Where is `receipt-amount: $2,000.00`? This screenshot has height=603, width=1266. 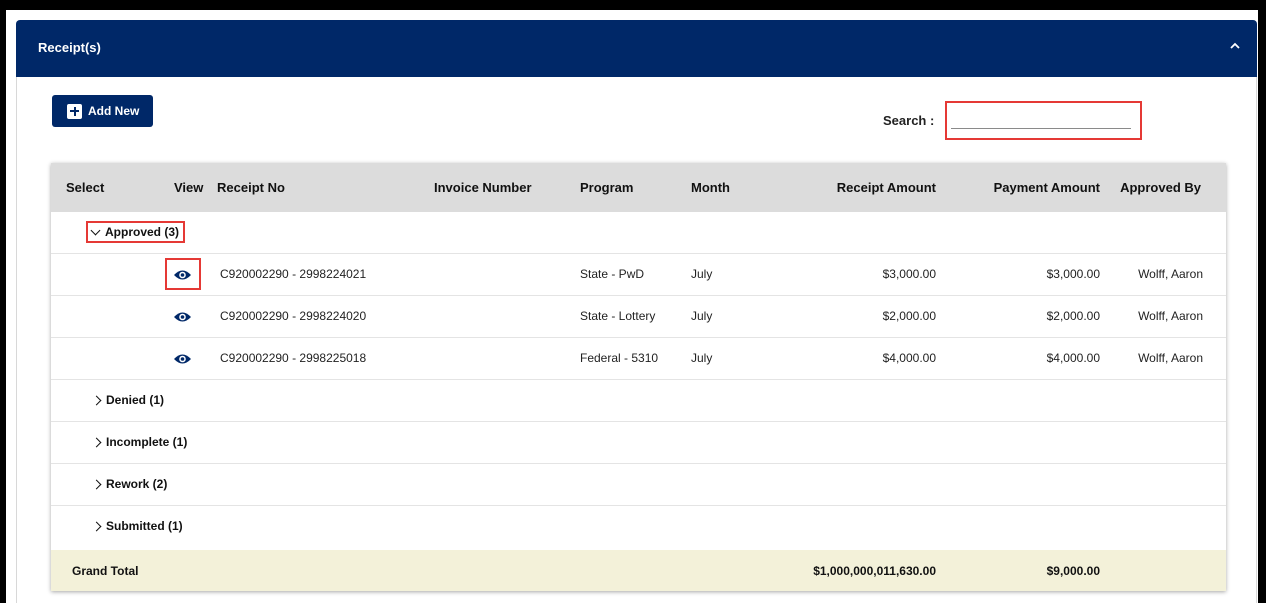 receipt-amount: $2,000.00 is located at coordinates (909, 316).